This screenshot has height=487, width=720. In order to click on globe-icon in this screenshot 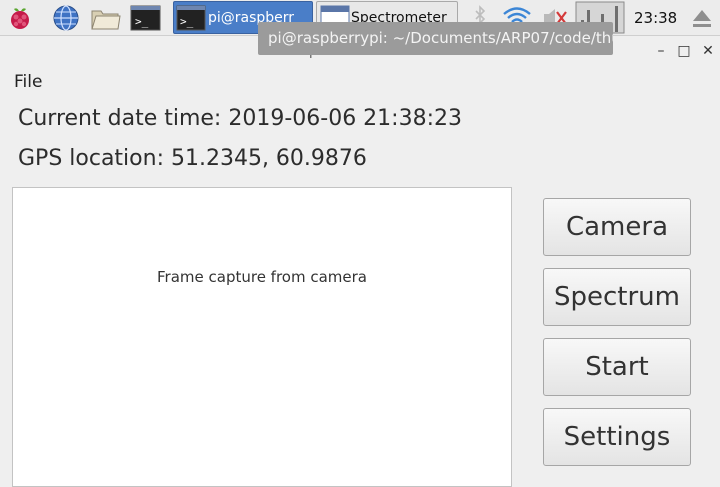, I will do `click(66, 18)`.